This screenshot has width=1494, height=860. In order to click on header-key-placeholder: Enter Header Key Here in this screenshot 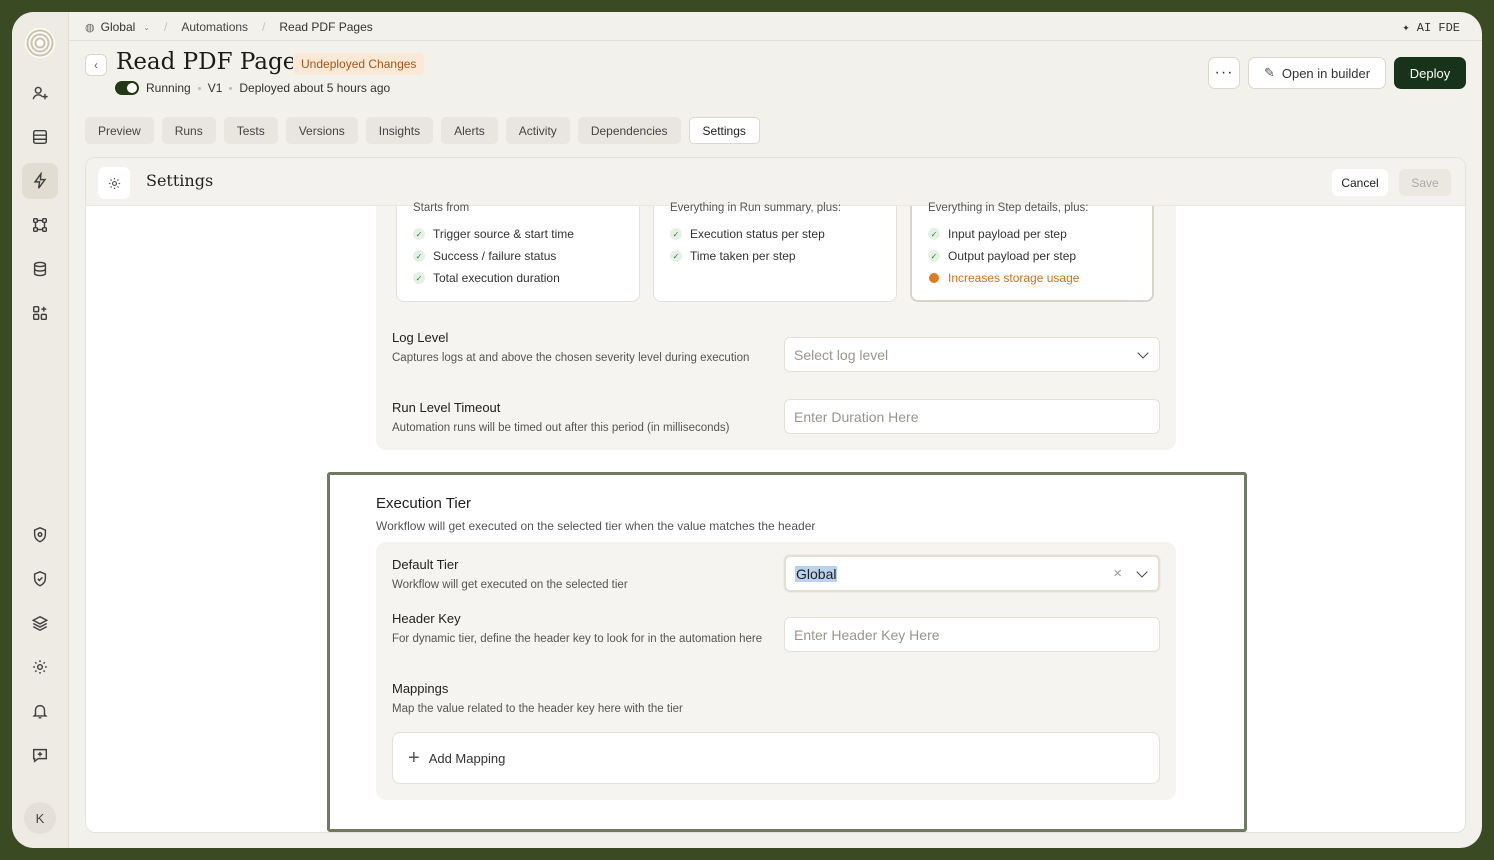, I will do `click(867, 634)`.